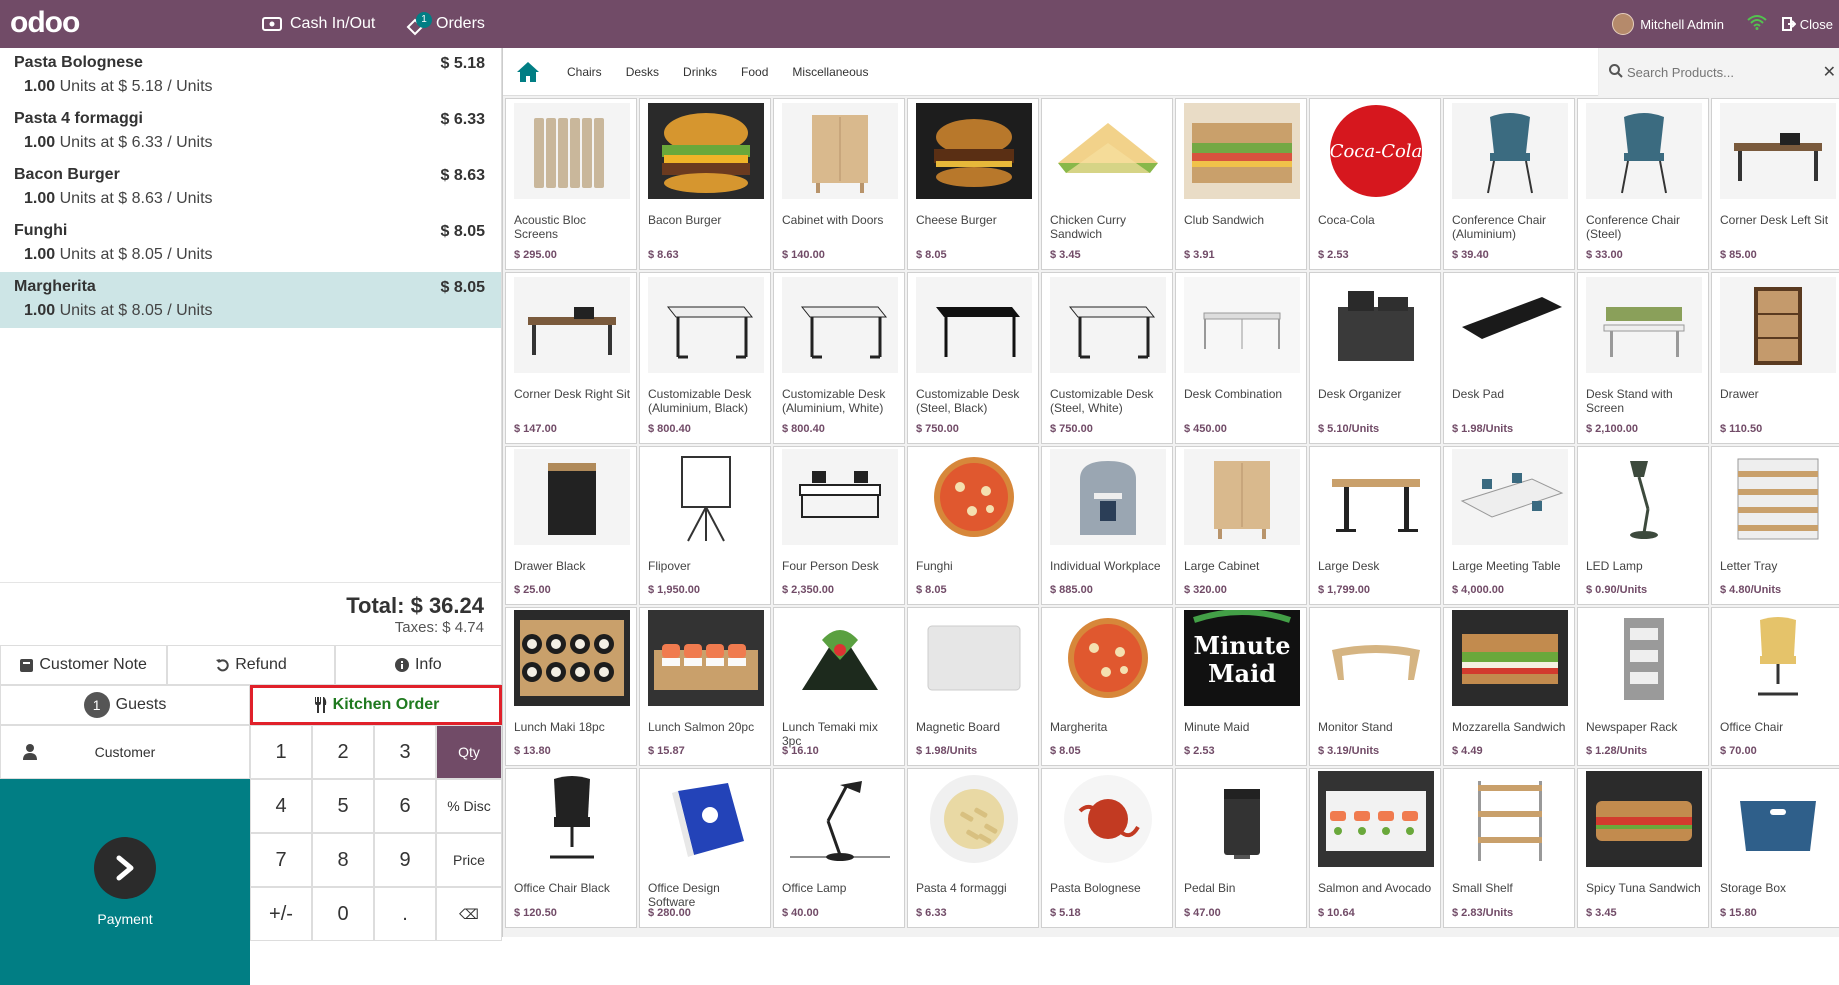 The height and width of the screenshot is (985, 1839). I want to click on product-price: $ 1,950.00, so click(674, 590).